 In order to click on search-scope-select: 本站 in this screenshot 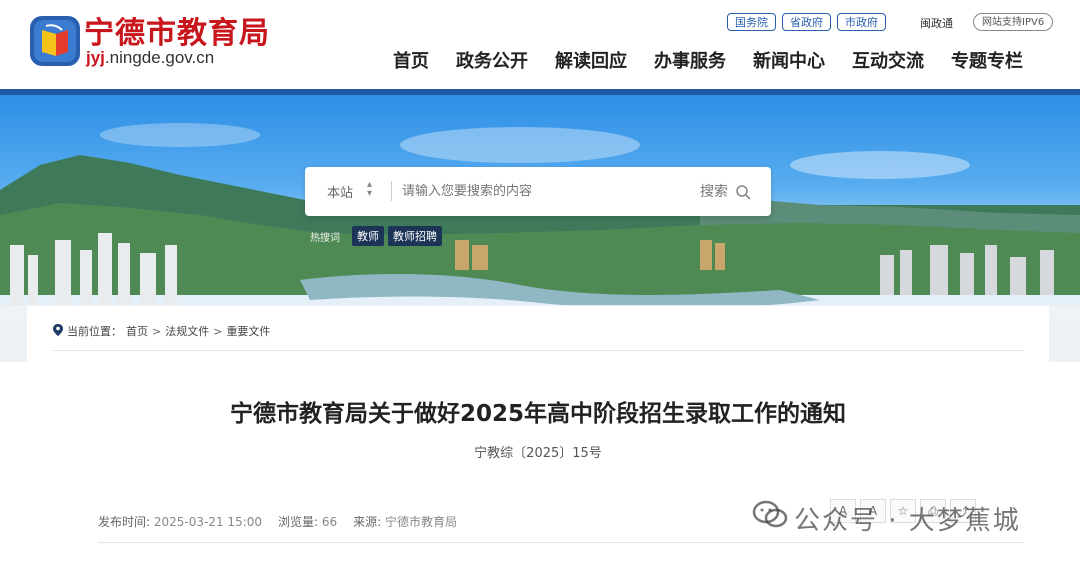, I will do `click(340, 191)`.